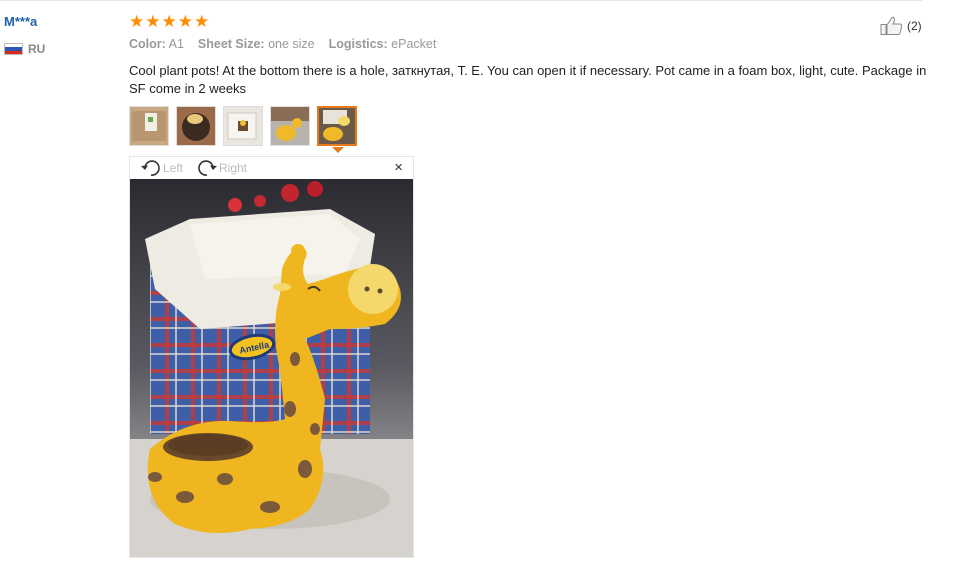 The image size is (955, 569). I want to click on active-thumbnail-pointer, so click(338, 150).